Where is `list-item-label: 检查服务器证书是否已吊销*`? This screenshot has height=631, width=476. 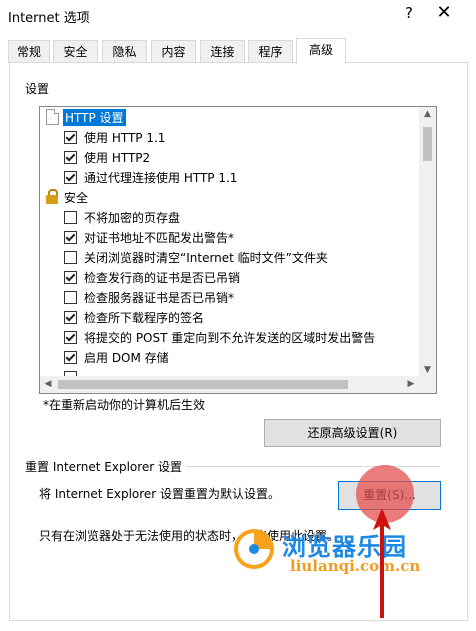 list-item-label: 检查服务器证书是否已吊销* is located at coordinates (159, 298).